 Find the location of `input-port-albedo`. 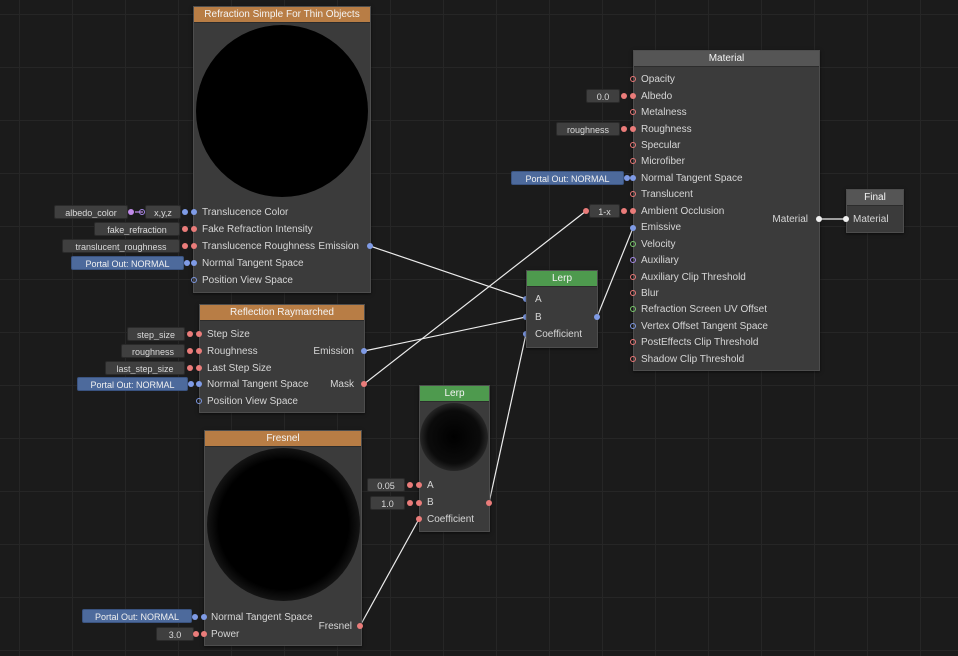

input-port-albedo is located at coordinates (633, 96).